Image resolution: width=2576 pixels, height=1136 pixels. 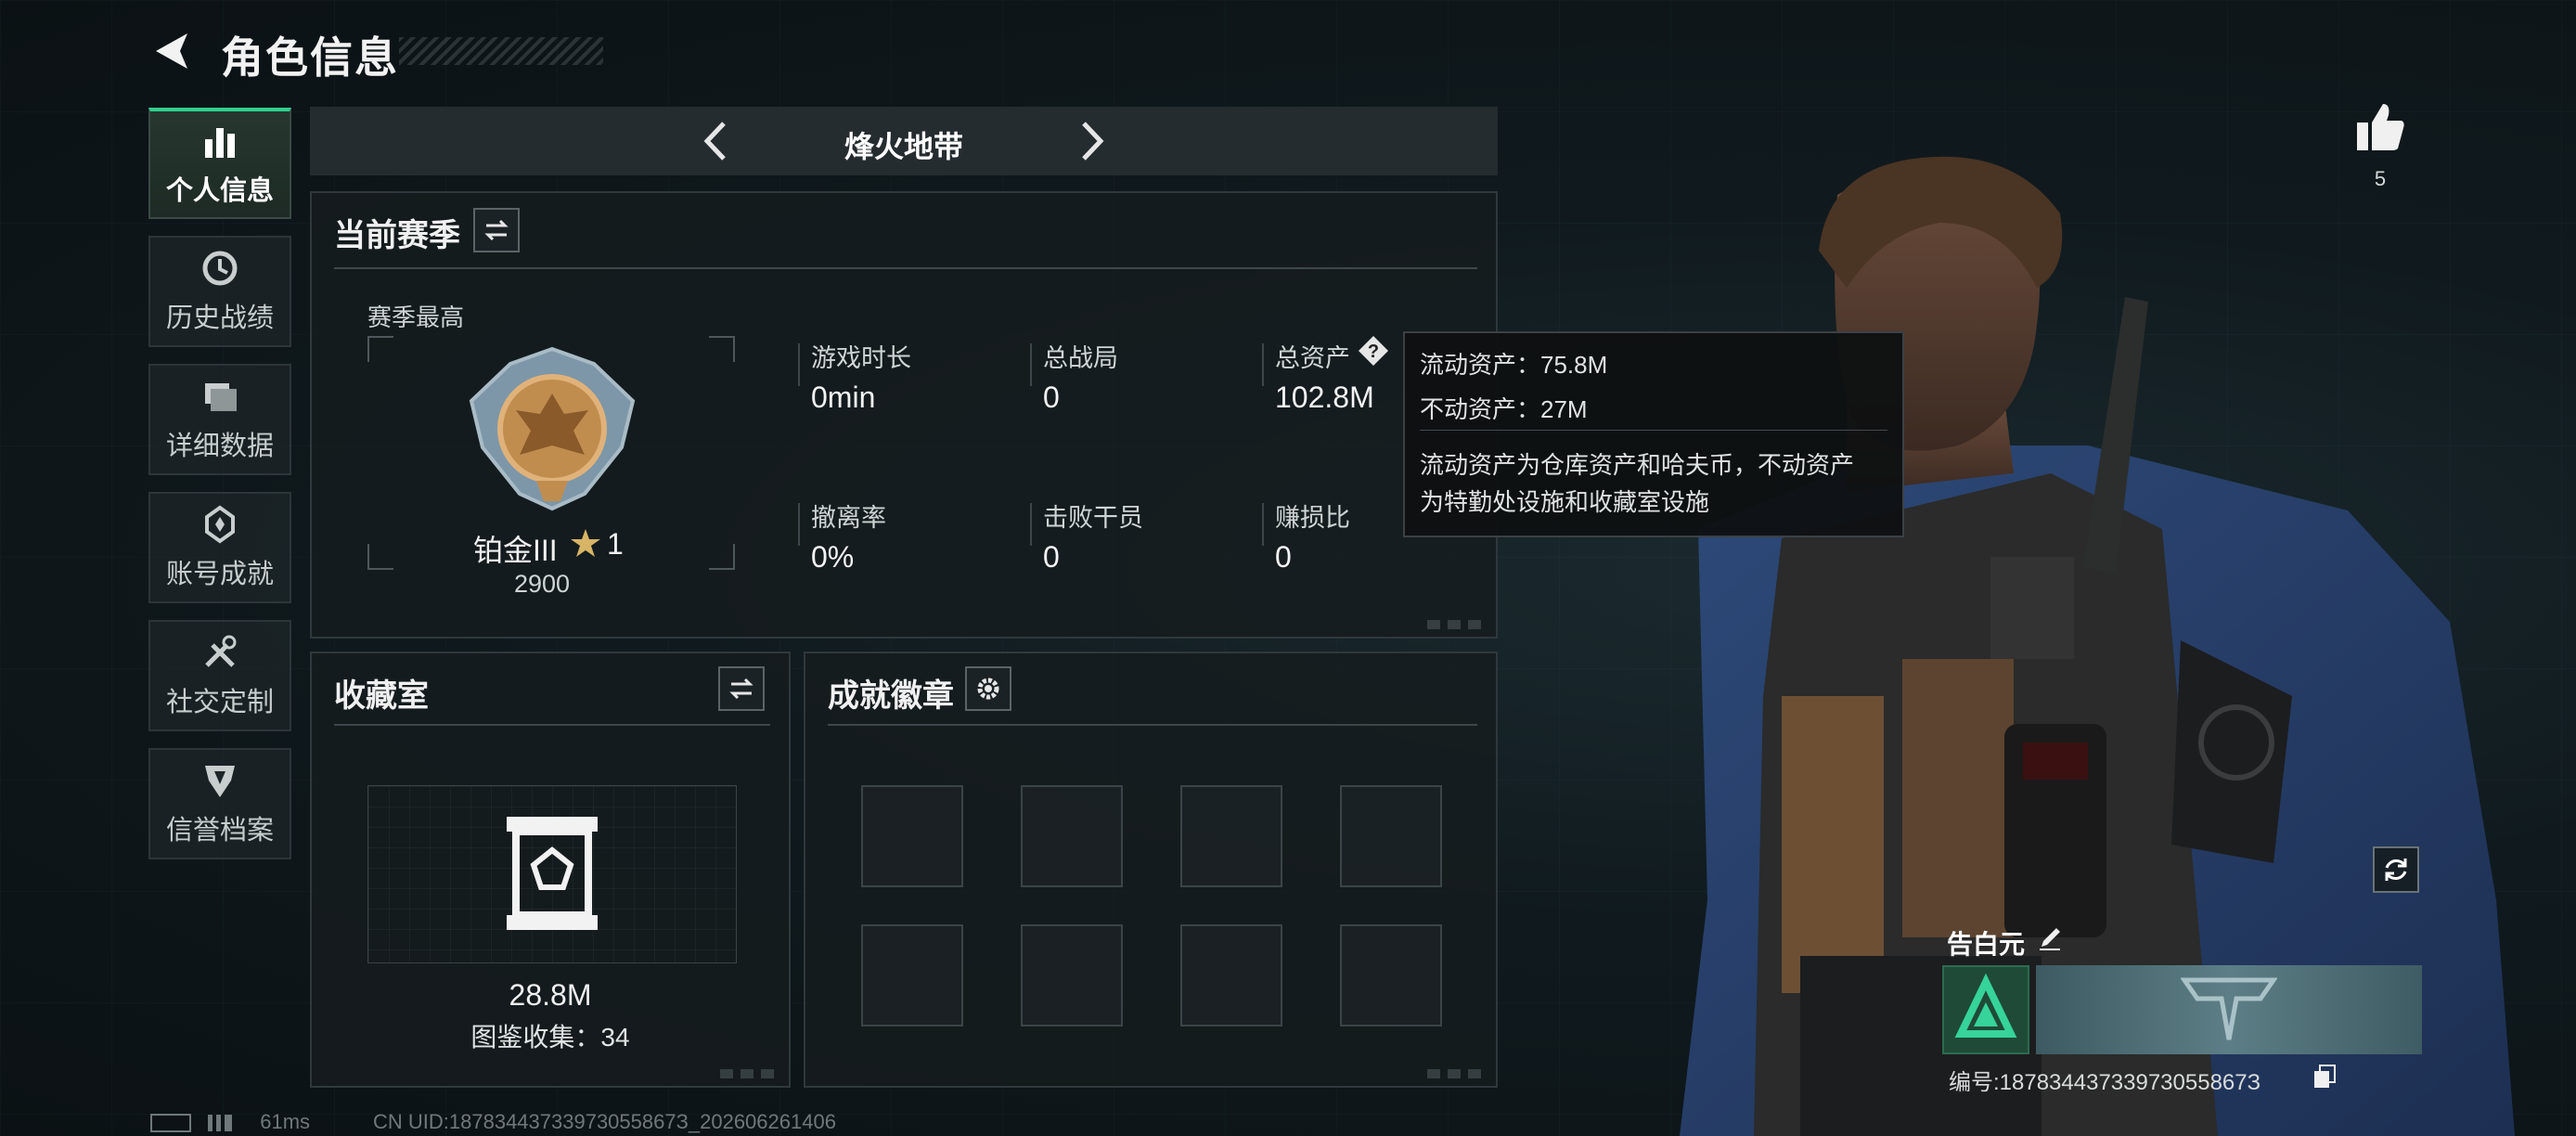 What do you see at coordinates (1090, 141) in the screenshot?
I see `next-mode-arrow-icon` at bounding box center [1090, 141].